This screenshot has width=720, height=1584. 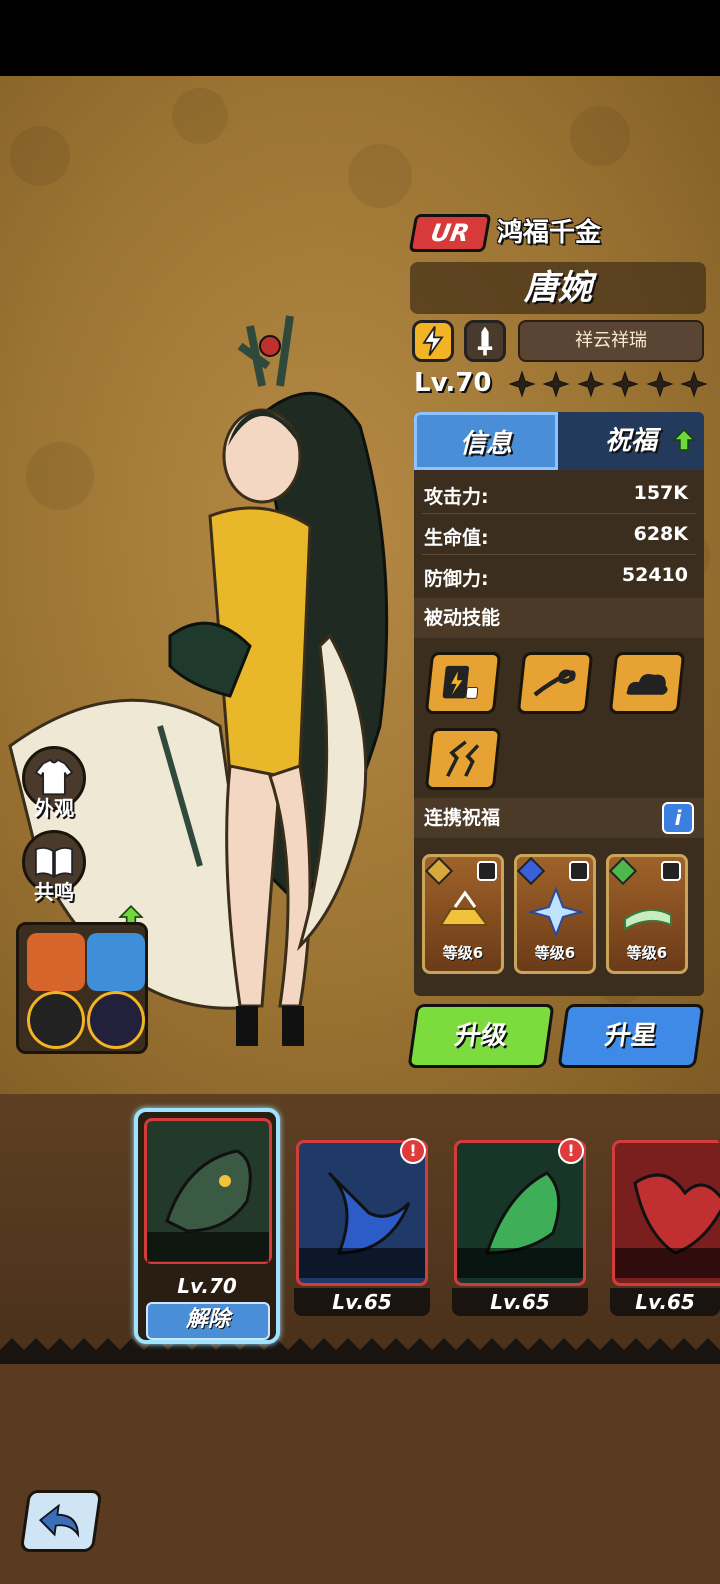 What do you see at coordinates (611, 341) in the screenshot?
I see `skin-name-button: 祥云祥瑞` at bounding box center [611, 341].